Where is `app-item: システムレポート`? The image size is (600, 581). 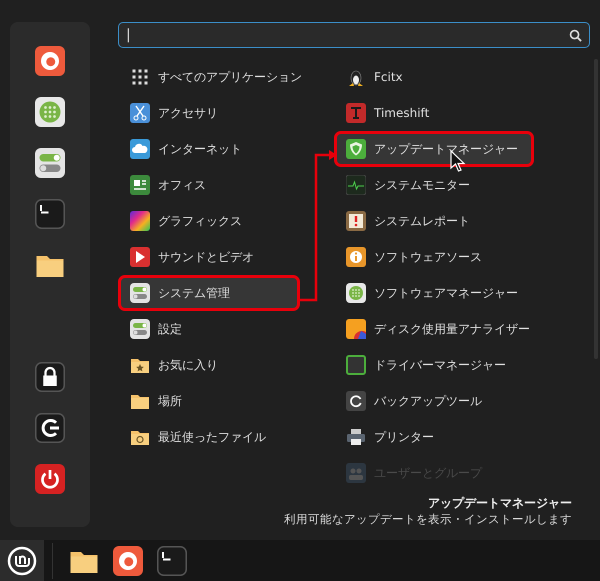
app-item: システムレポート is located at coordinates (434, 221).